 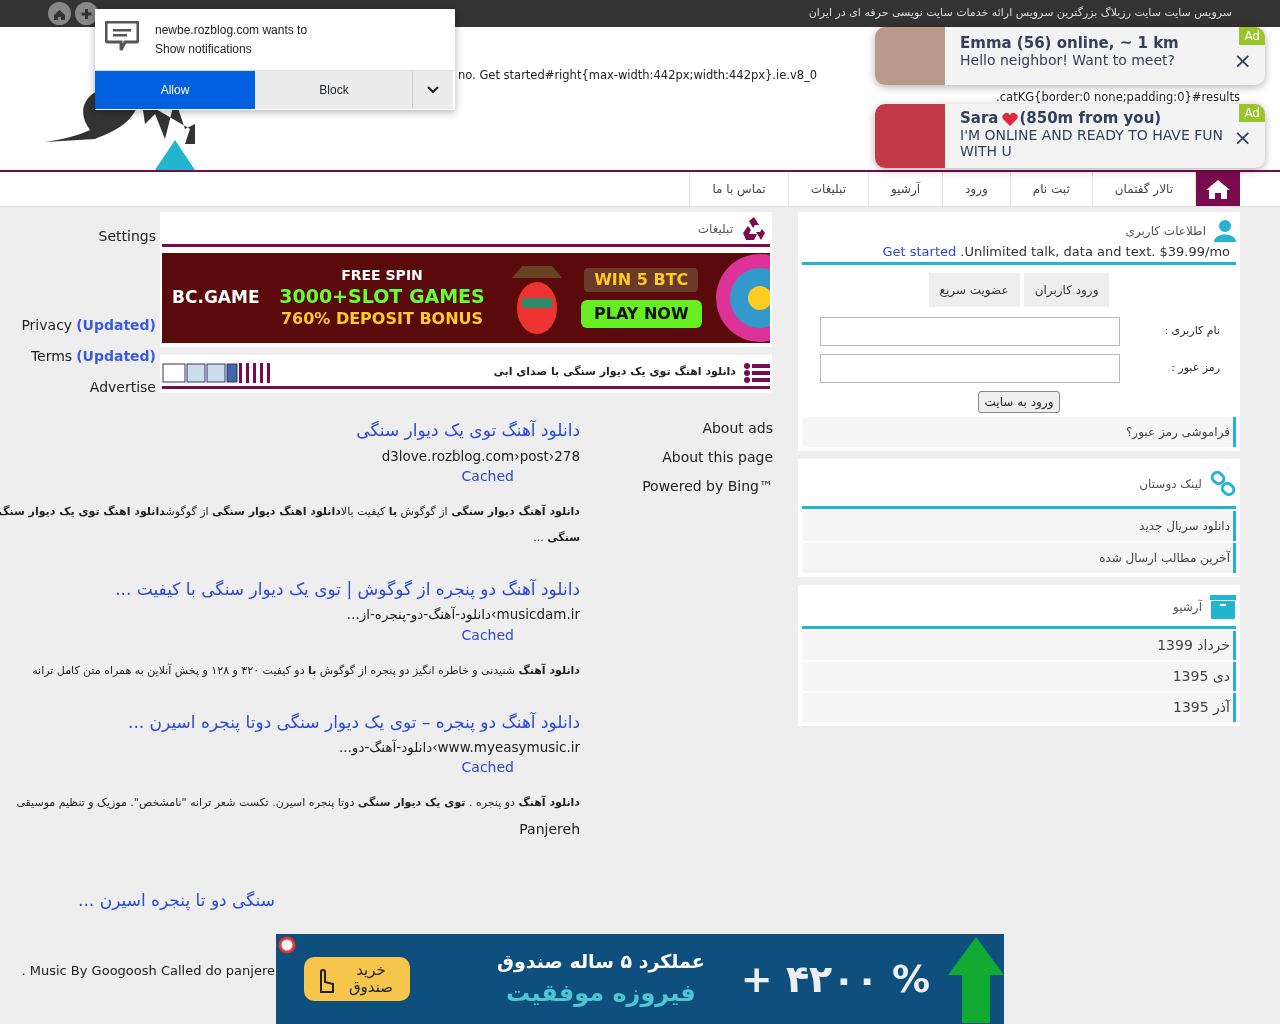 What do you see at coordinates (707, 486) in the screenshot?
I see `footer-link: Powered by Bing™` at bounding box center [707, 486].